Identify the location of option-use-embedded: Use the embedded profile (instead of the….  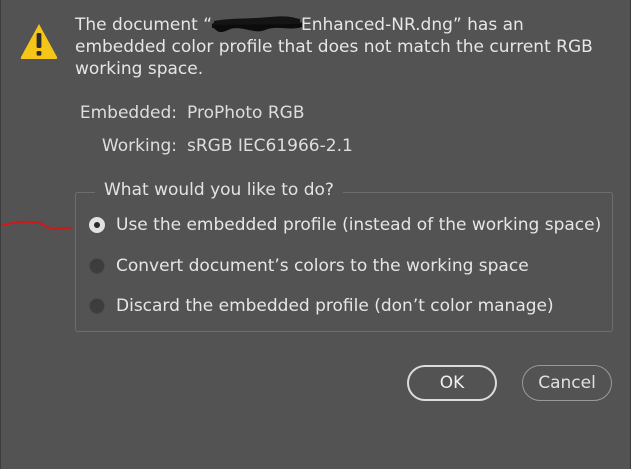
(345, 225).